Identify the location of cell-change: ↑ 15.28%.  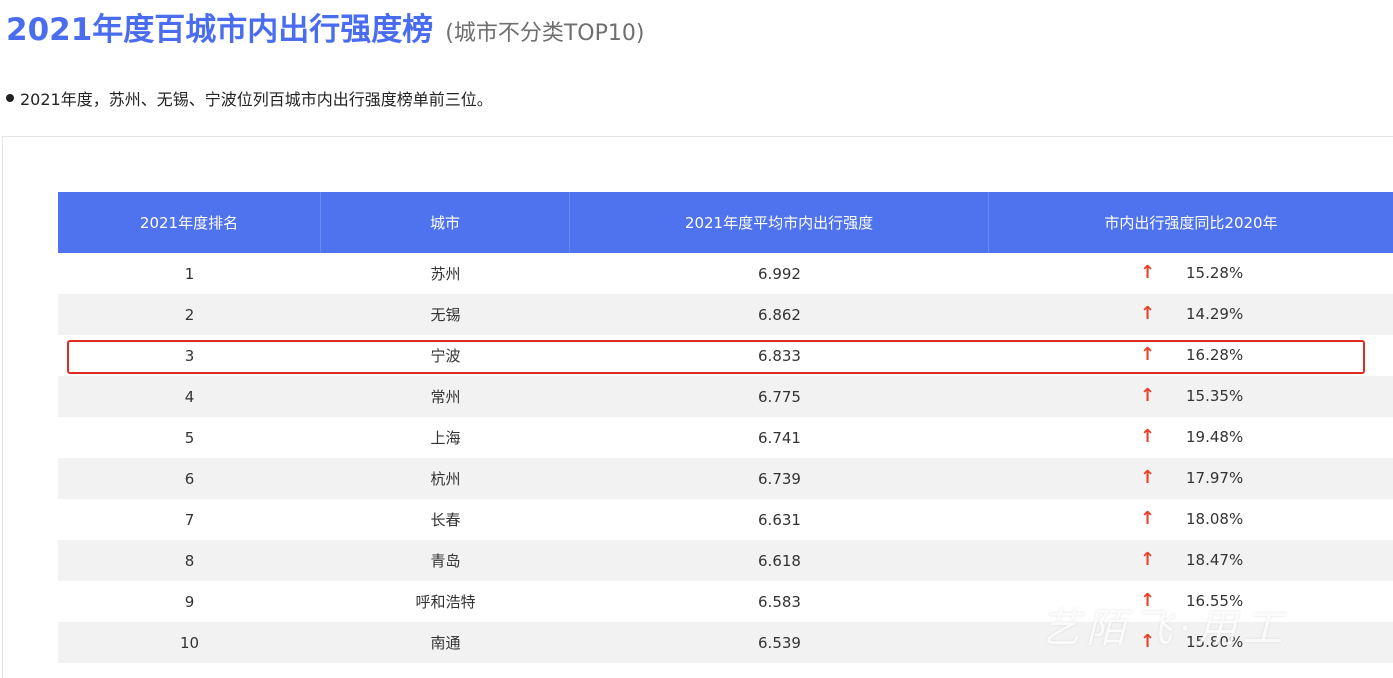
(1191, 273).